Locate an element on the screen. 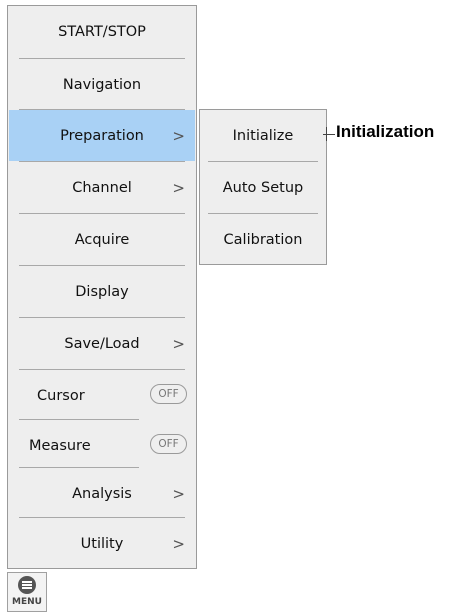 This screenshot has width=461, height=616. menu-item-label: Channel is located at coordinates (102, 187).